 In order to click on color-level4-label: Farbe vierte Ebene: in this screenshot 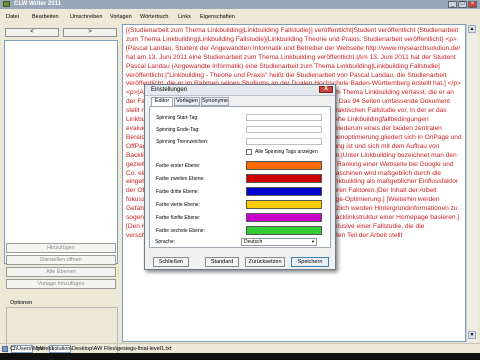, I will do `click(178, 205)`.